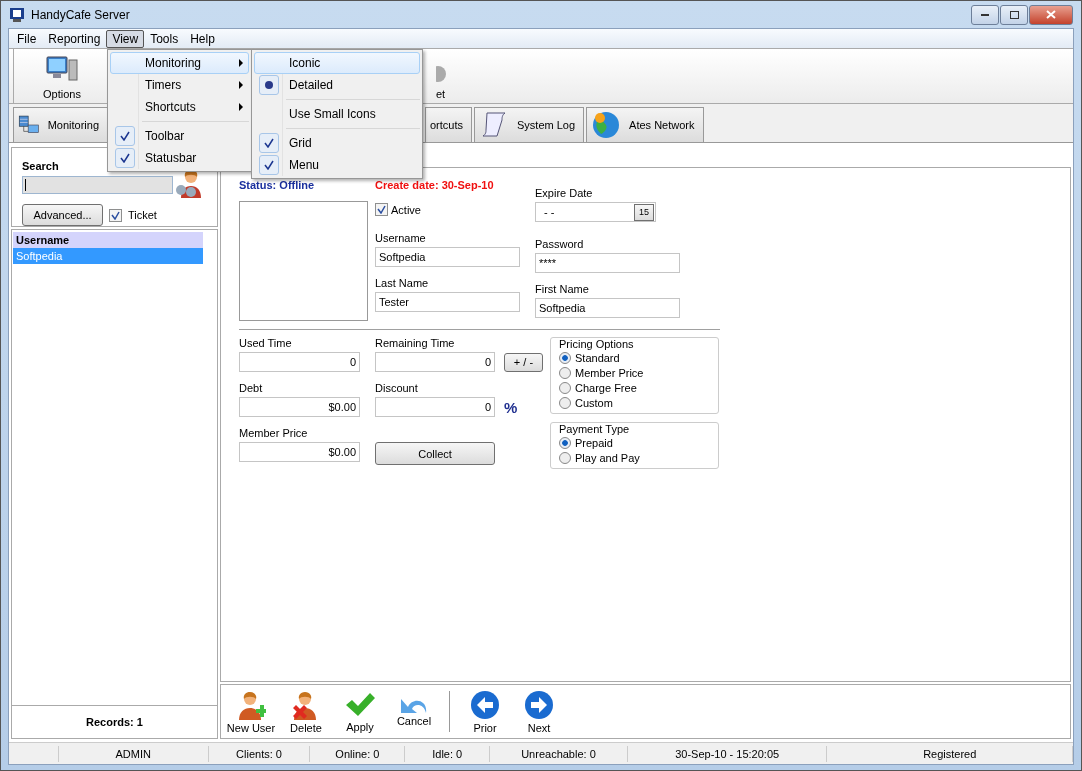 This screenshot has height=771, width=1082. Describe the element at coordinates (950, 753) in the screenshot. I see `status-cell: Registered` at that location.